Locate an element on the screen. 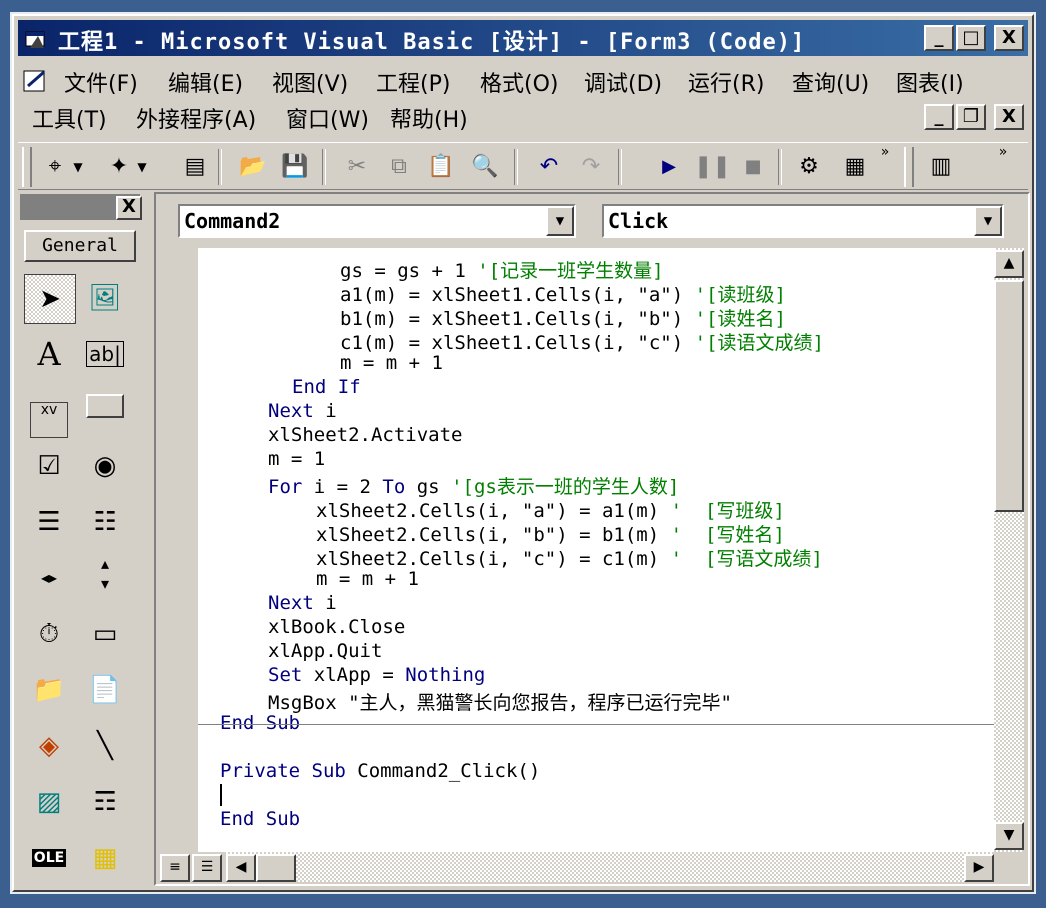  drivelistbox-tool-icon: ▭ is located at coordinates (105, 634).